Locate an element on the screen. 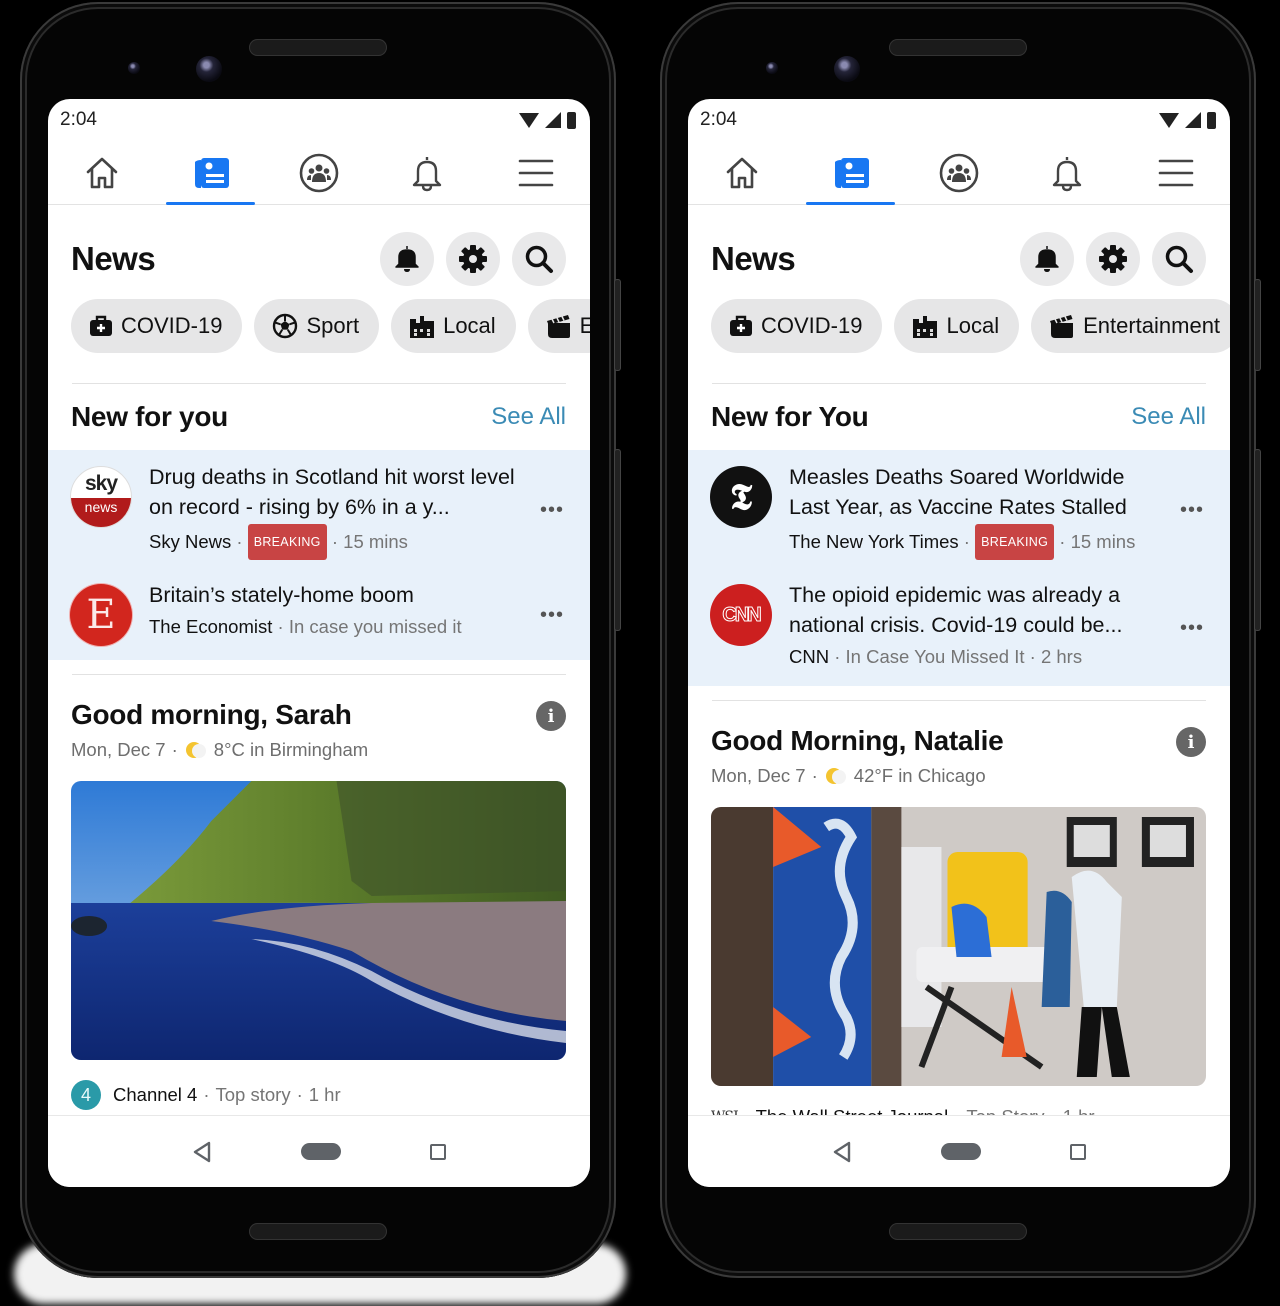 Image resolution: width=1280 pixels, height=1306 pixels. nyt-logo: 𝕿 is located at coordinates (741, 497).